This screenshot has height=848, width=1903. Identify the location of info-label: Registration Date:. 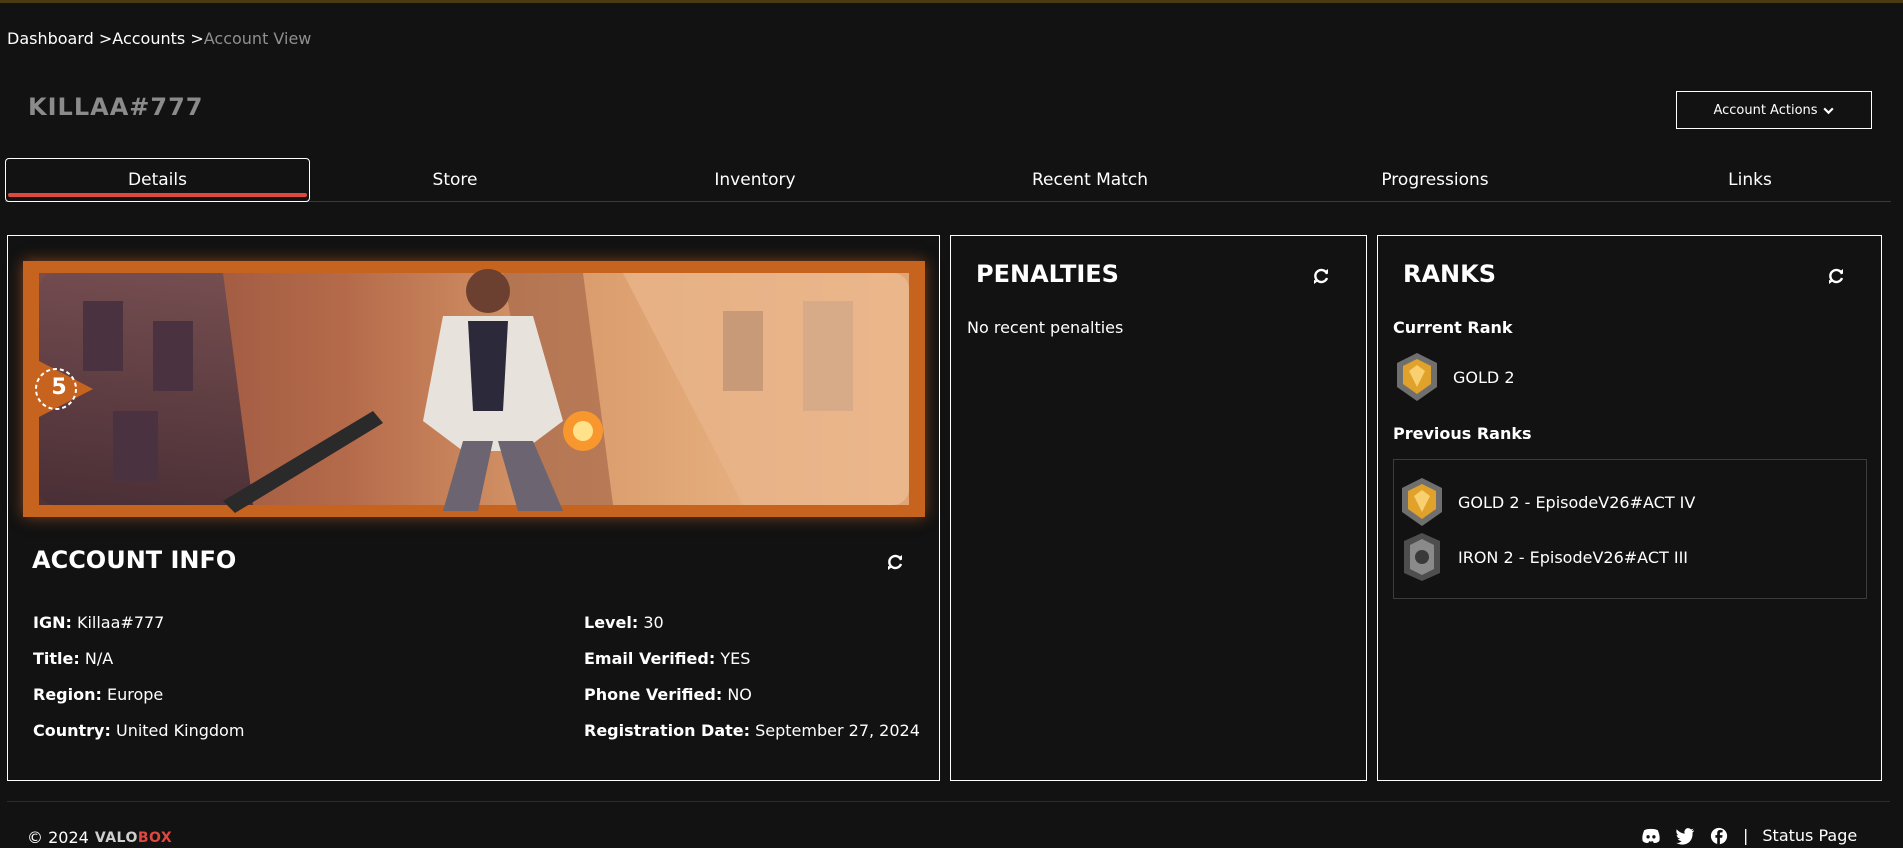
(667, 730).